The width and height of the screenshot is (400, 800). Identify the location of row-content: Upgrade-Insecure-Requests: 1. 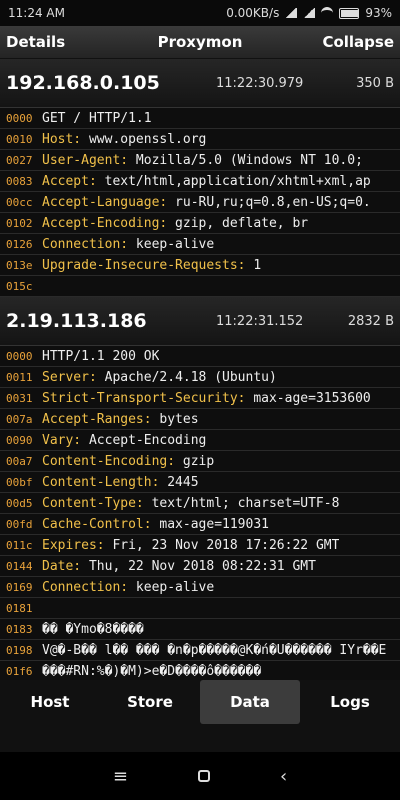
(151, 265).